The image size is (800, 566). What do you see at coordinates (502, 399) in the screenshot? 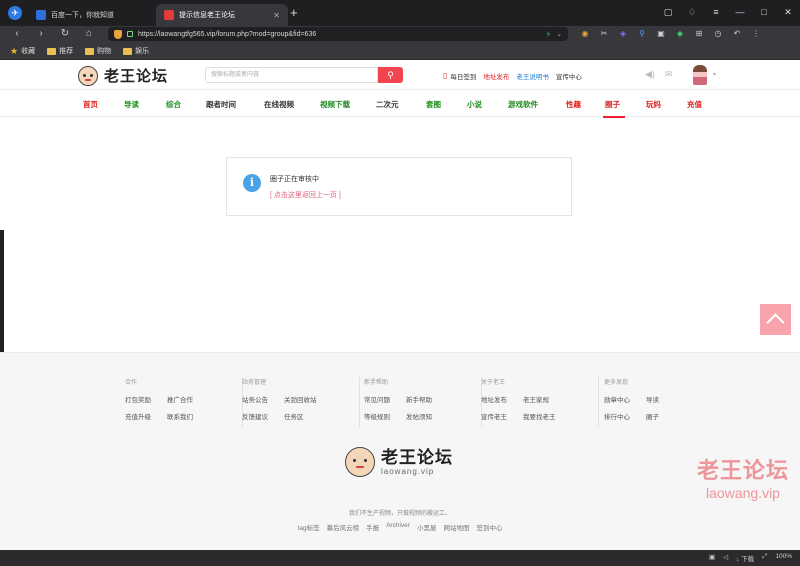
I see `footer-link: 地址发布` at bounding box center [502, 399].